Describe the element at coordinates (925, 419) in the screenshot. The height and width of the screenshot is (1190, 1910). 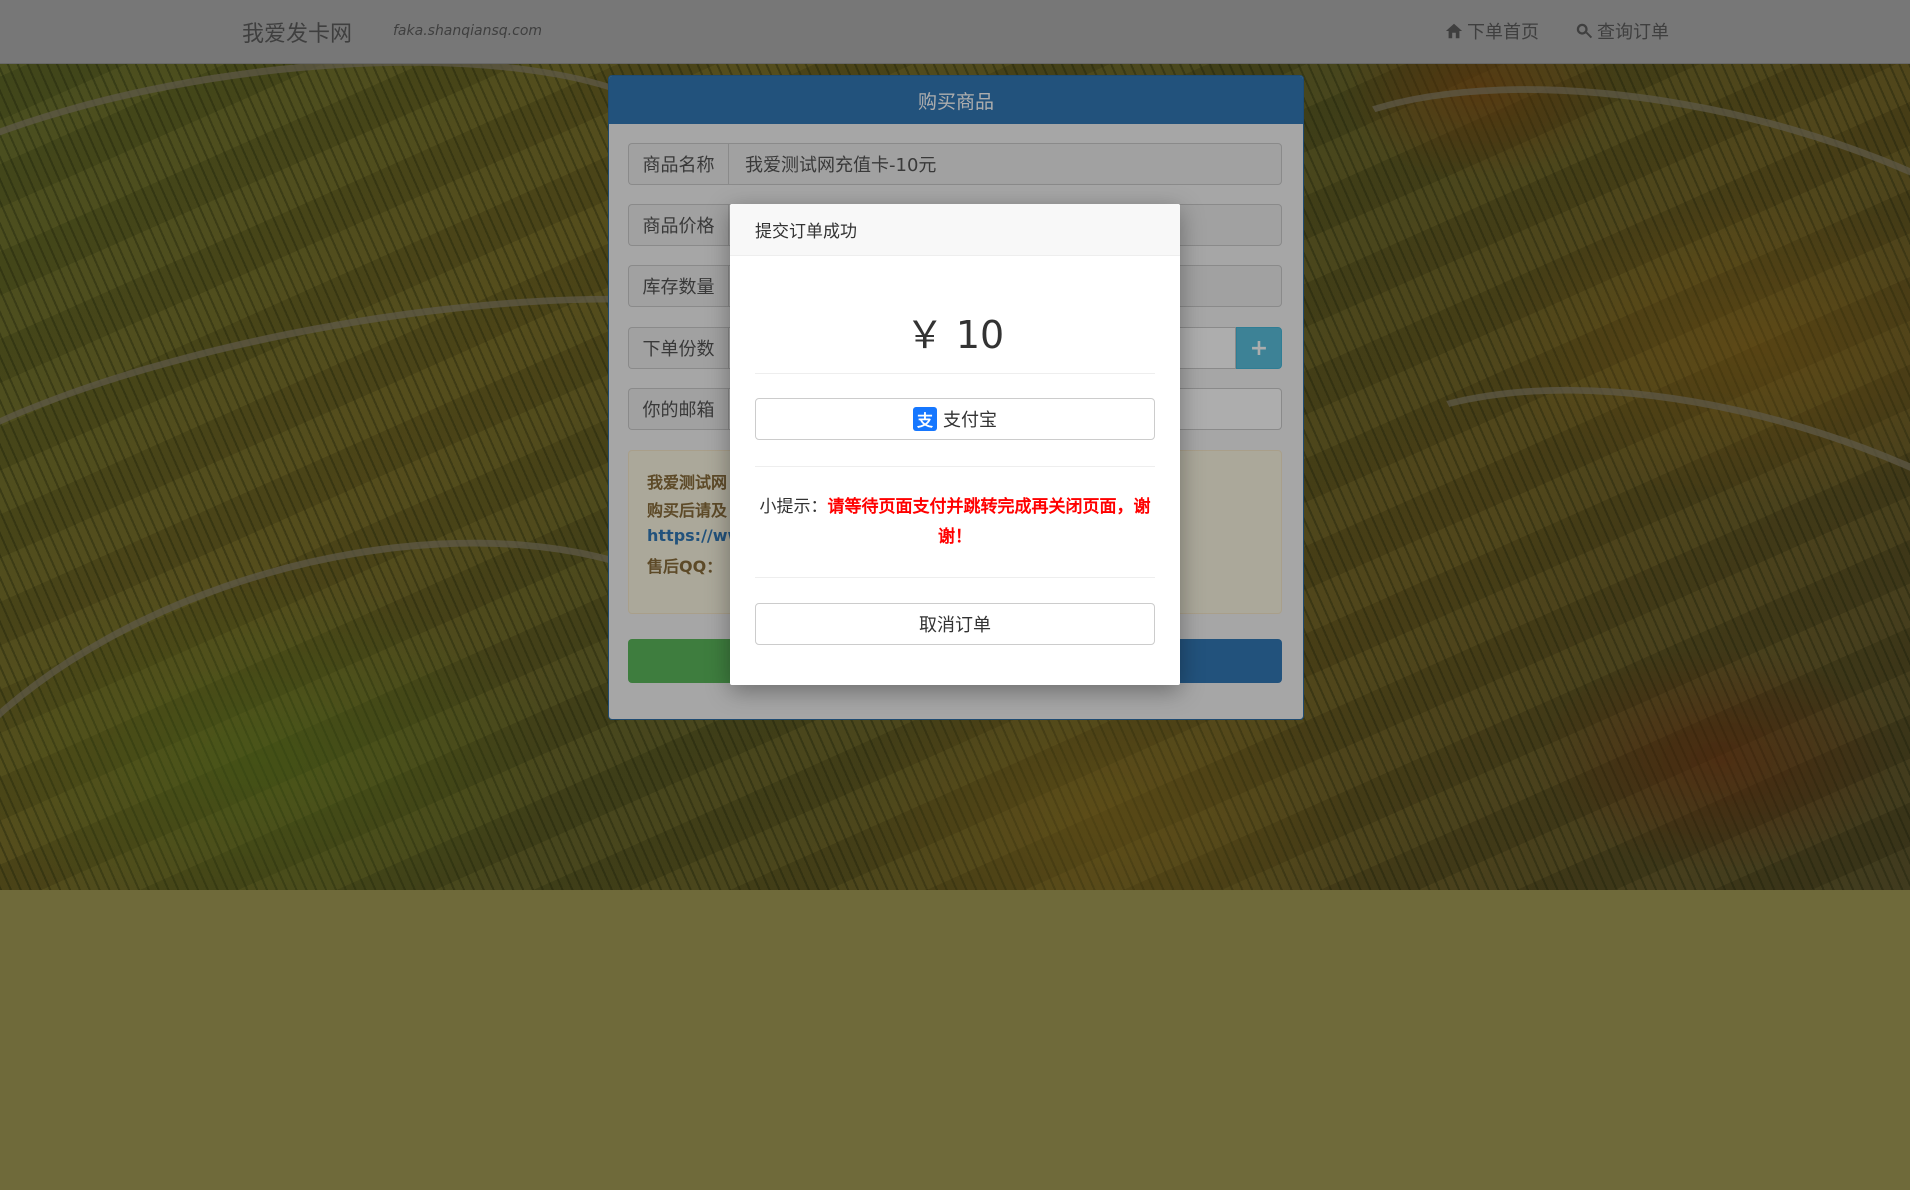
I see `alipay-icon: 支` at that location.